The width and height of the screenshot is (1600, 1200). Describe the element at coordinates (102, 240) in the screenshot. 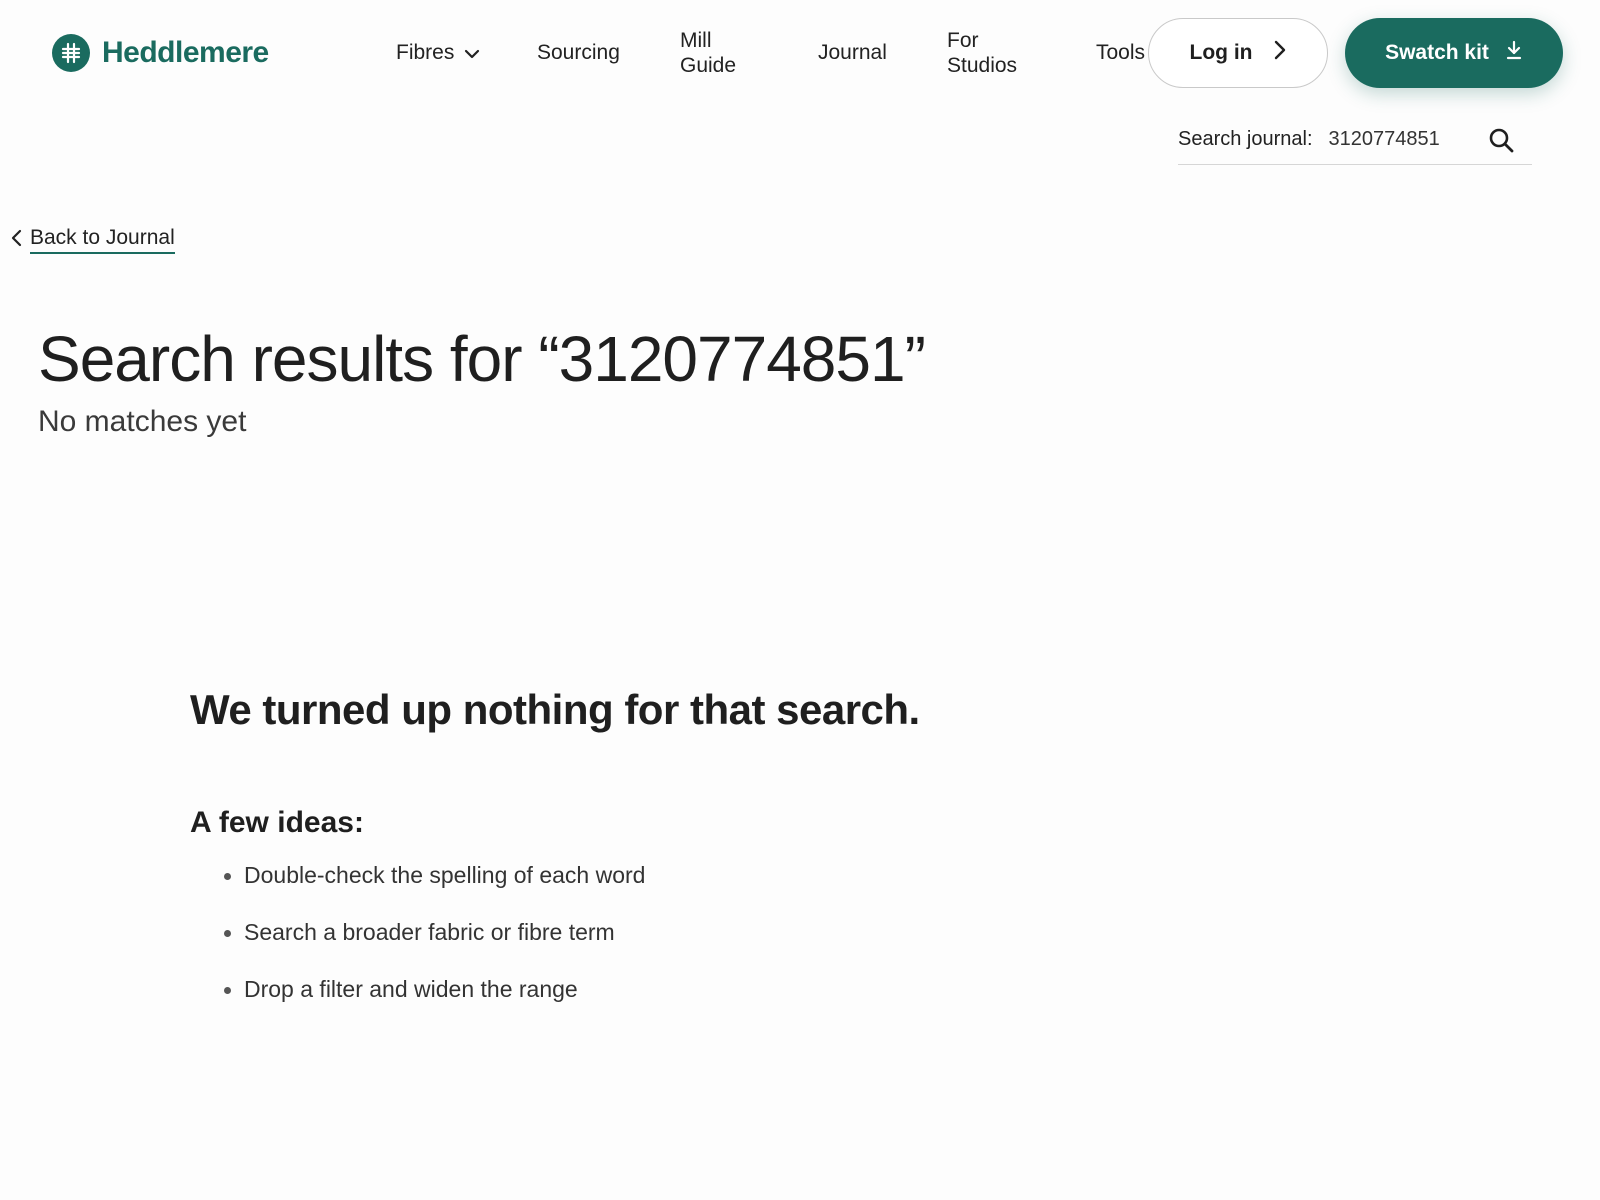

I see `back-link-label: Back to Journal` at that location.